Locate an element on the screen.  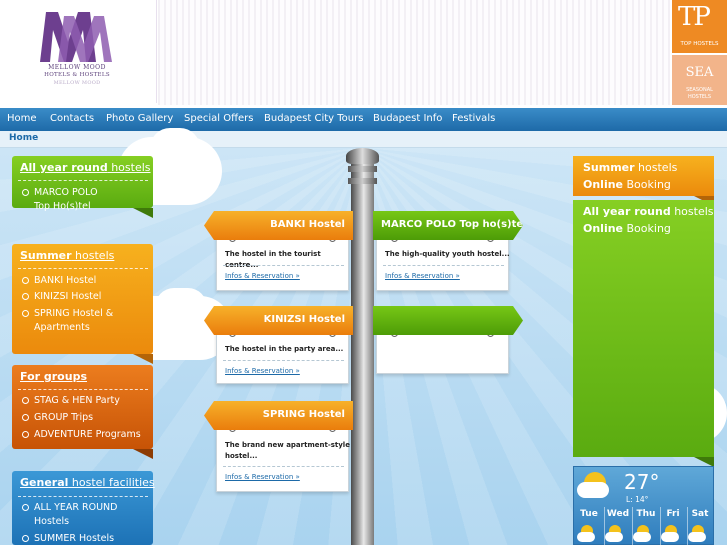
heading-bold: General is located at coordinates (44, 482).